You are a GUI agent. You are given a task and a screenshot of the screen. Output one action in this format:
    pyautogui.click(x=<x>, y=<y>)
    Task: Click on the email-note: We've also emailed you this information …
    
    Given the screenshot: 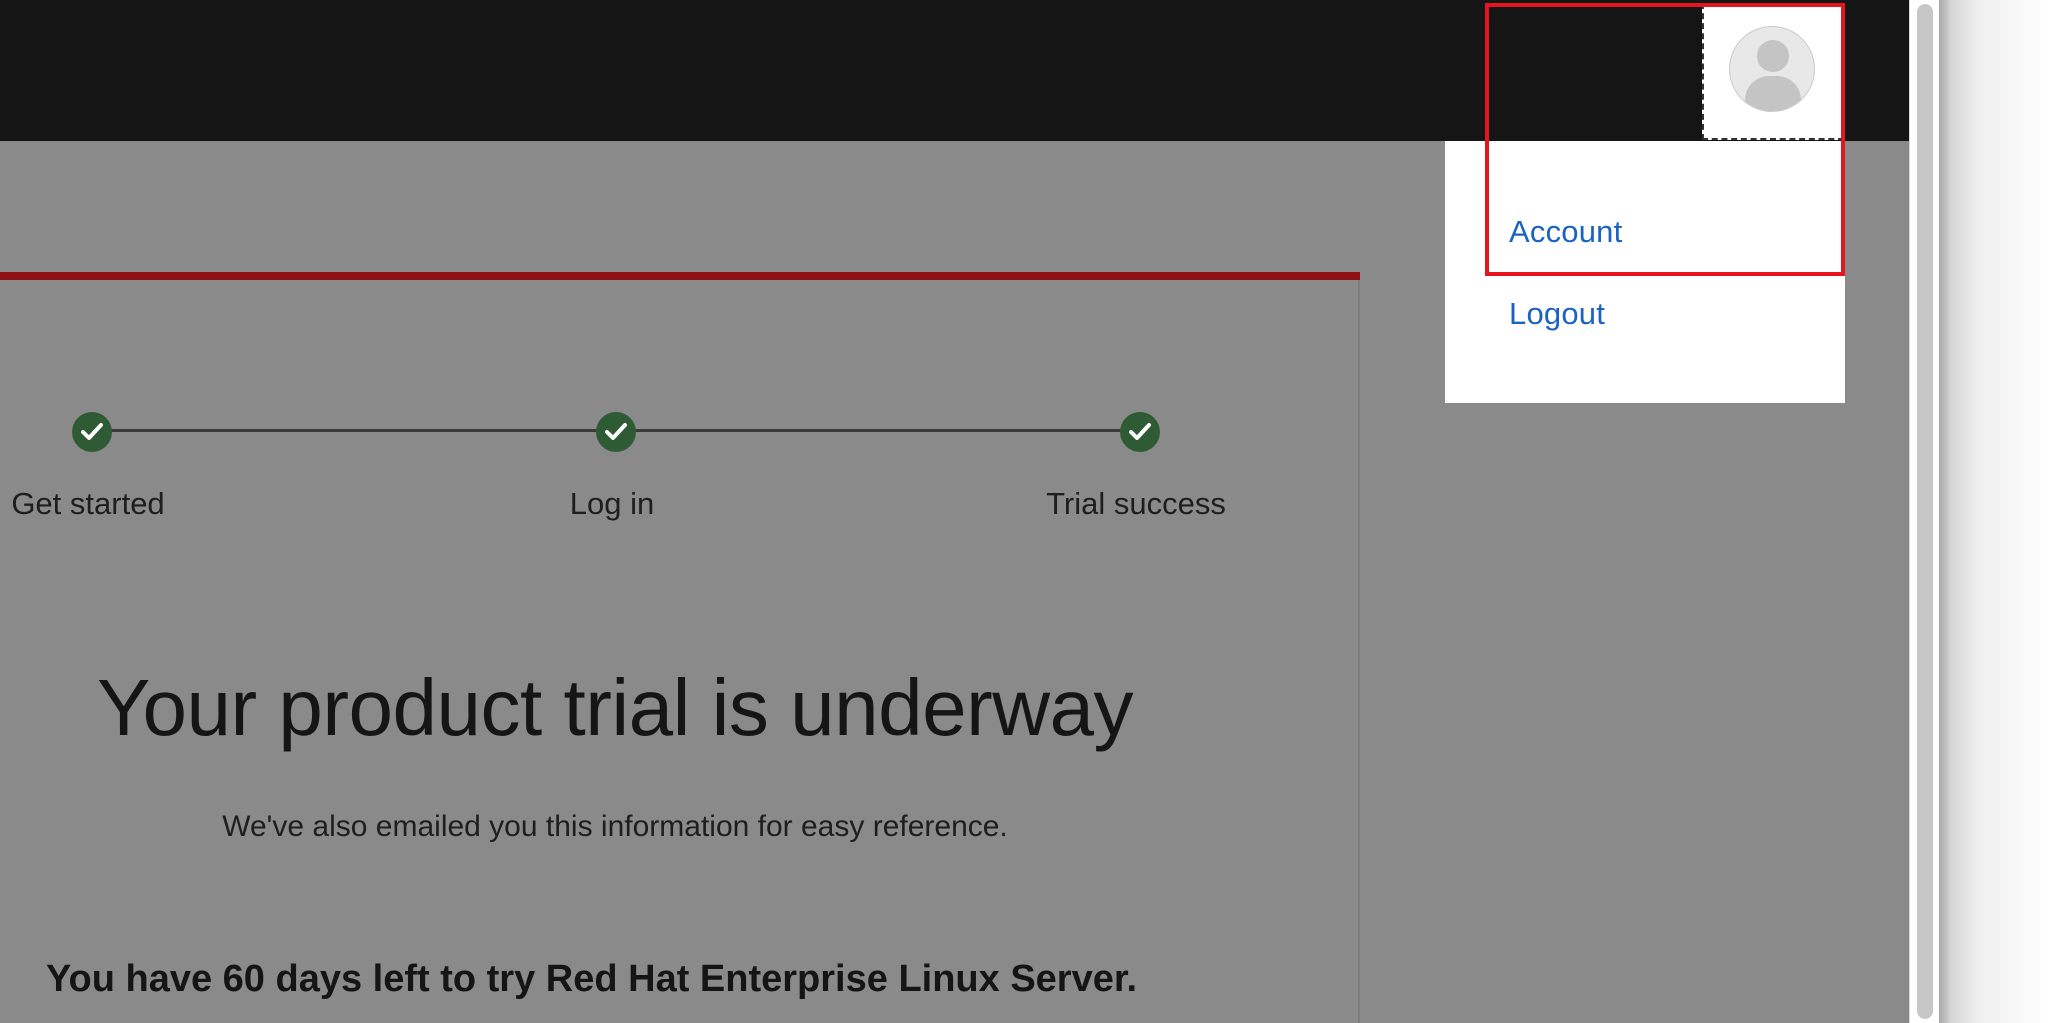 What is the action you would take?
    pyautogui.click(x=615, y=826)
    